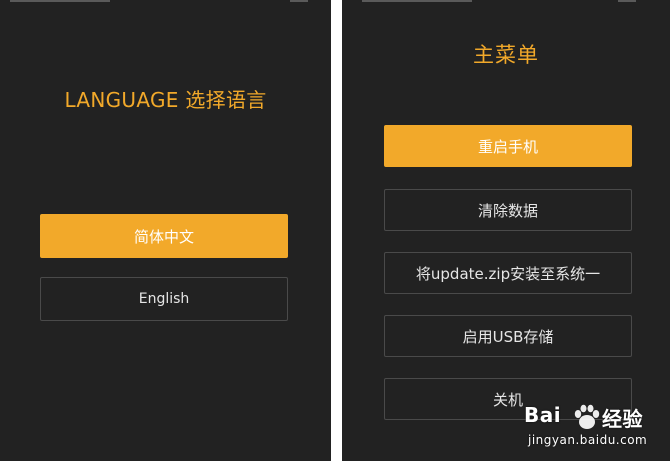  I want to click on language-title: LANGUAGE 选择语言, so click(165, 100).